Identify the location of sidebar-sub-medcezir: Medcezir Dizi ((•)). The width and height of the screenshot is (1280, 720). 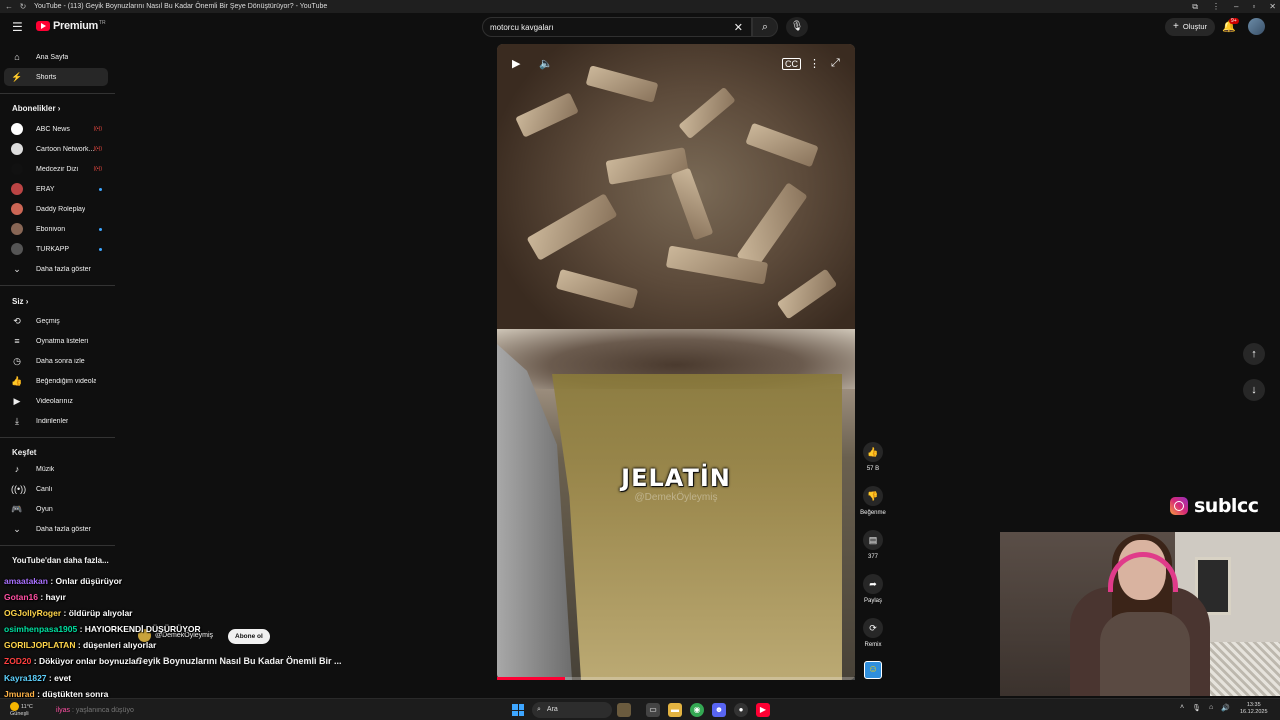
(56, 169).